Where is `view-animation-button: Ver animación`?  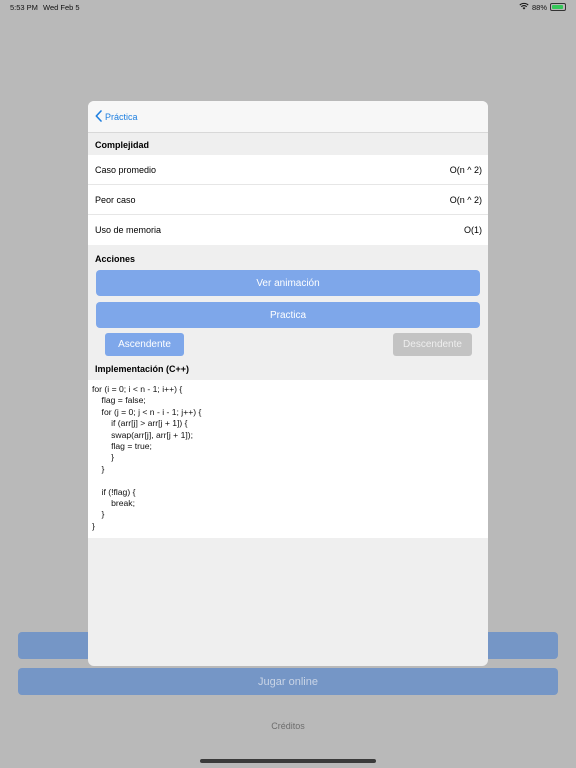 view-animation-button: Ver animación is located at coordinates (288, 283).